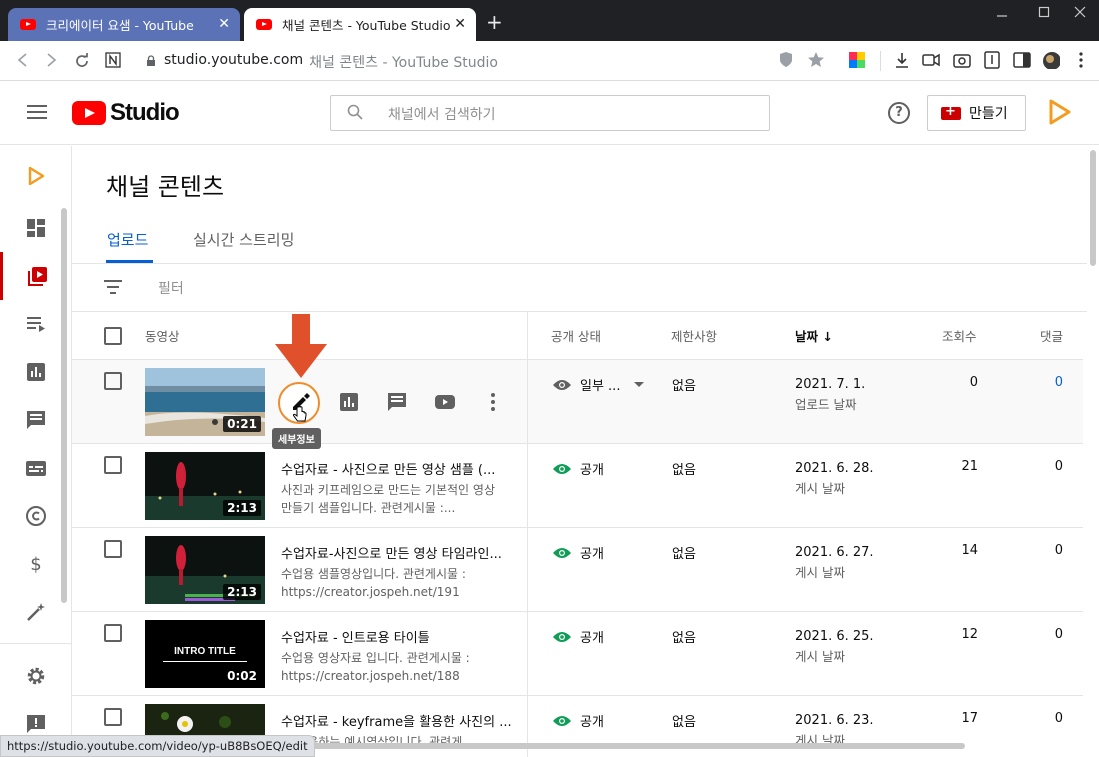 Image resolution: width=1099 pixels, height=757 pixels. I want to click on download-icon, so click(902, 60).